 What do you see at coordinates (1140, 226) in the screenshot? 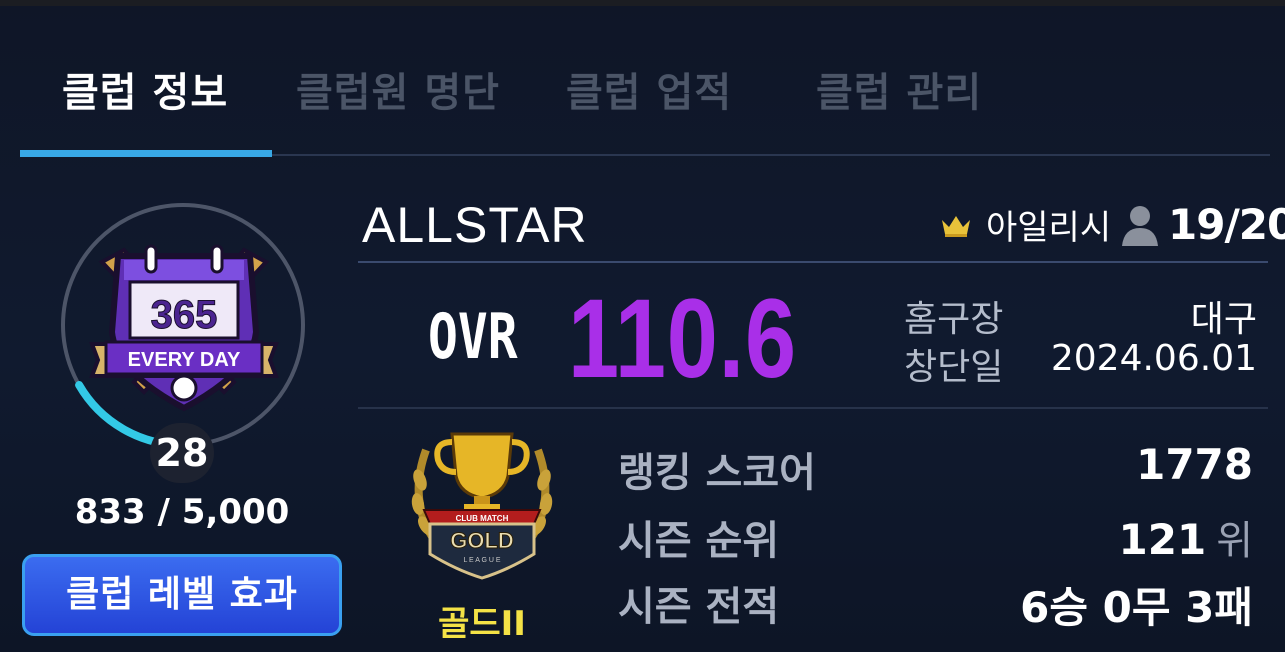
I see `person-icon` at bounding box center [1140, 226].